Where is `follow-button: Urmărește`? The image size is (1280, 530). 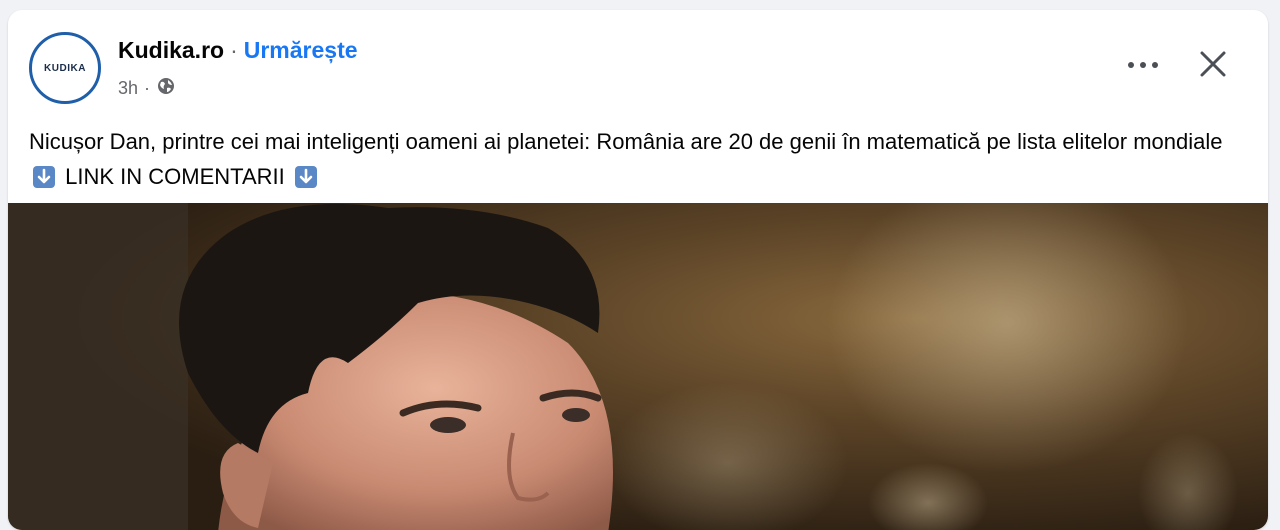 follow-button: Urmărește is located at coordinates (301, 50).